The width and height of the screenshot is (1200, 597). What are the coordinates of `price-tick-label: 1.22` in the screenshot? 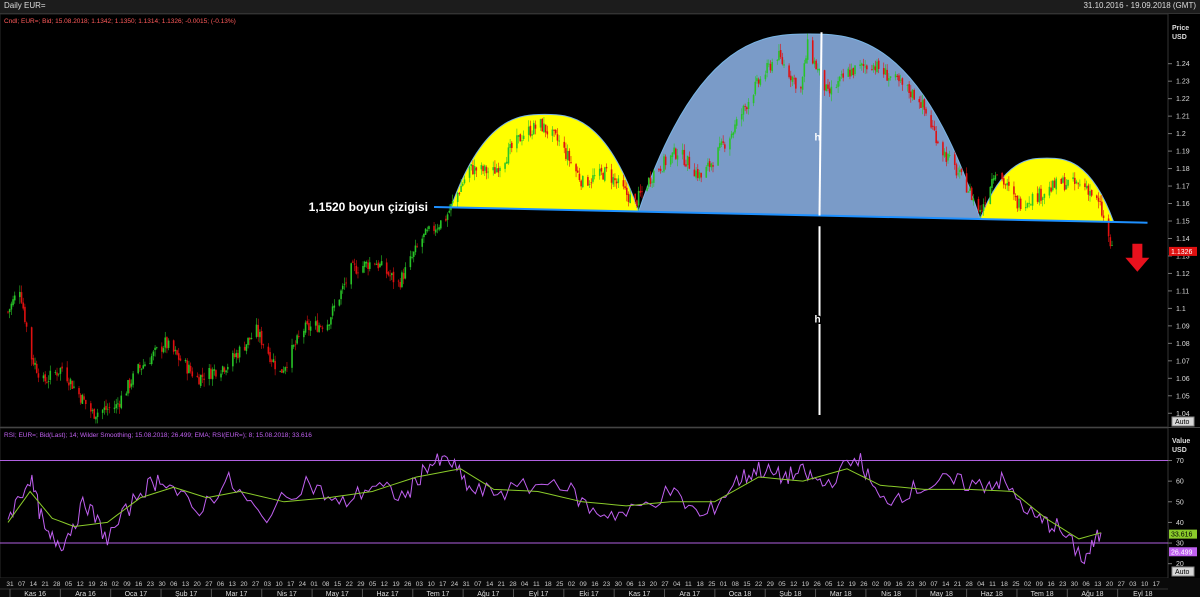 It's located at (1183, 99).